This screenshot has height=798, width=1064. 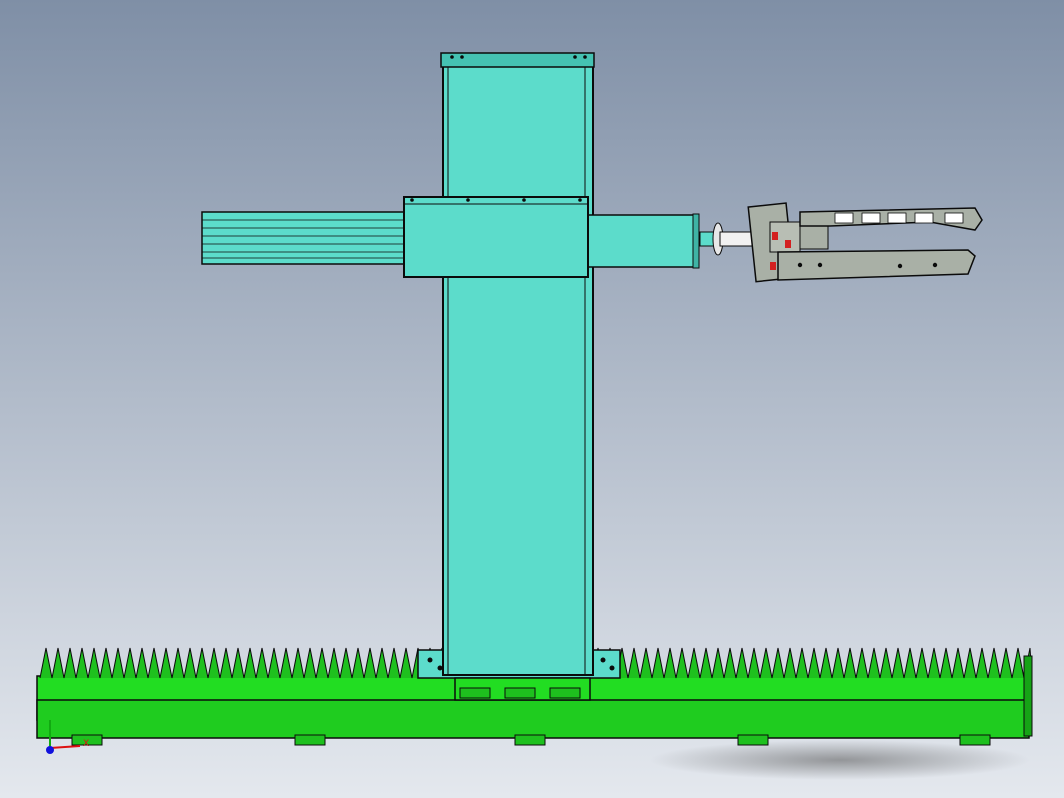 I want to click on vertical-column, so click(x=517, y=364).